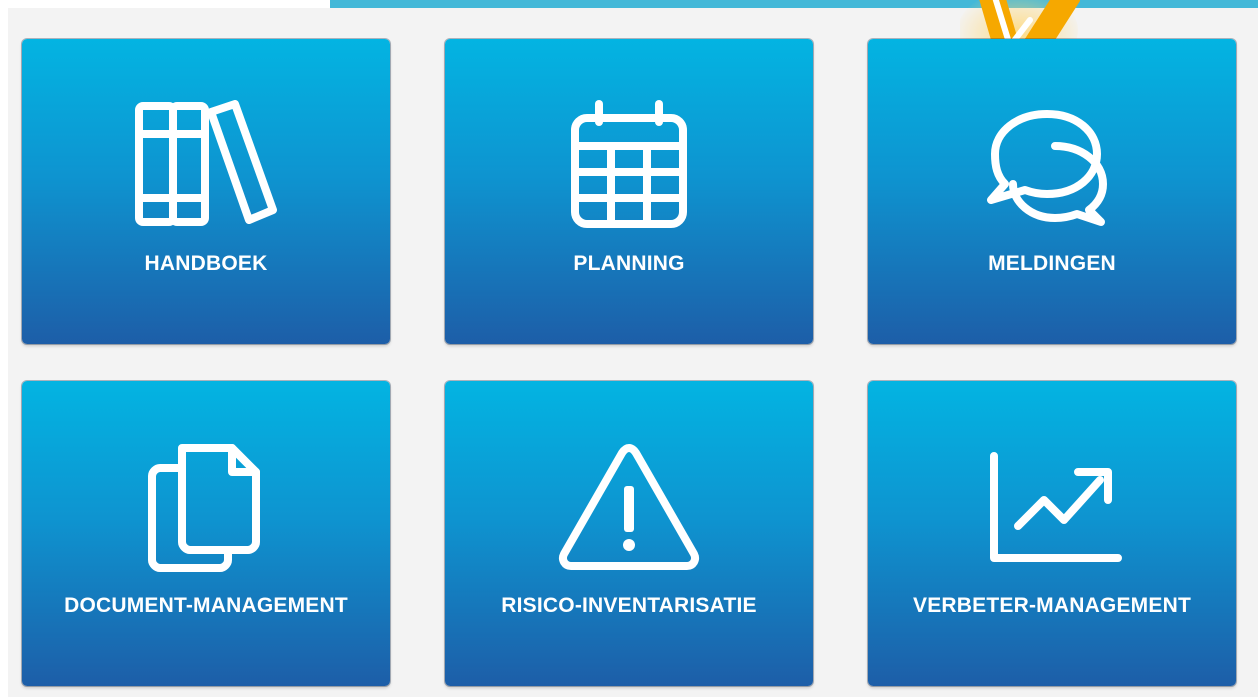  What do you see at coordinates (629, 263) in the screenshot?
I see `tile-label: PLANNING` at bounding box center [629, 263].